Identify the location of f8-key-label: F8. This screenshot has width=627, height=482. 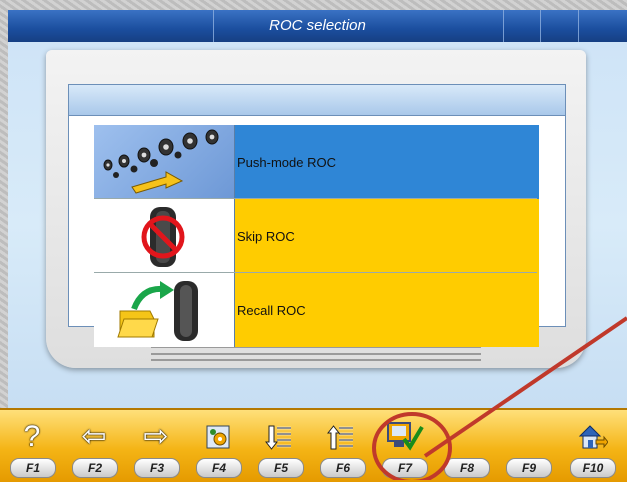
(467, 468).